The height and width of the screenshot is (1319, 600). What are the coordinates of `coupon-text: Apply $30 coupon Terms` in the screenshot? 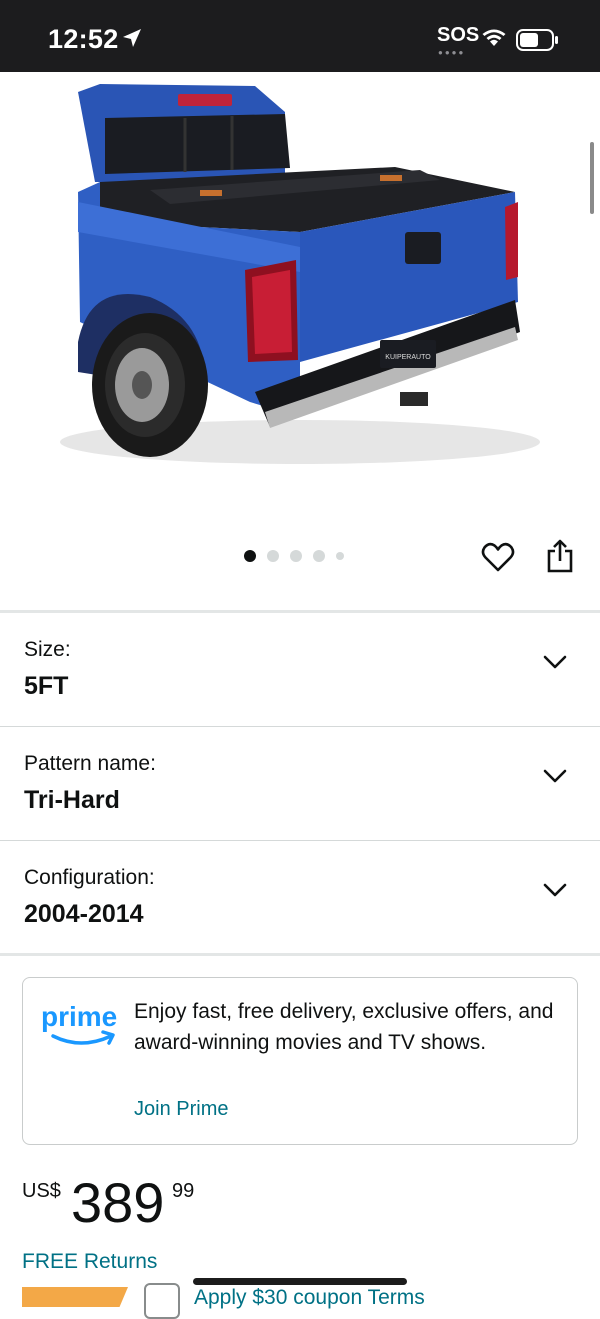 It's located at (309, 1298).